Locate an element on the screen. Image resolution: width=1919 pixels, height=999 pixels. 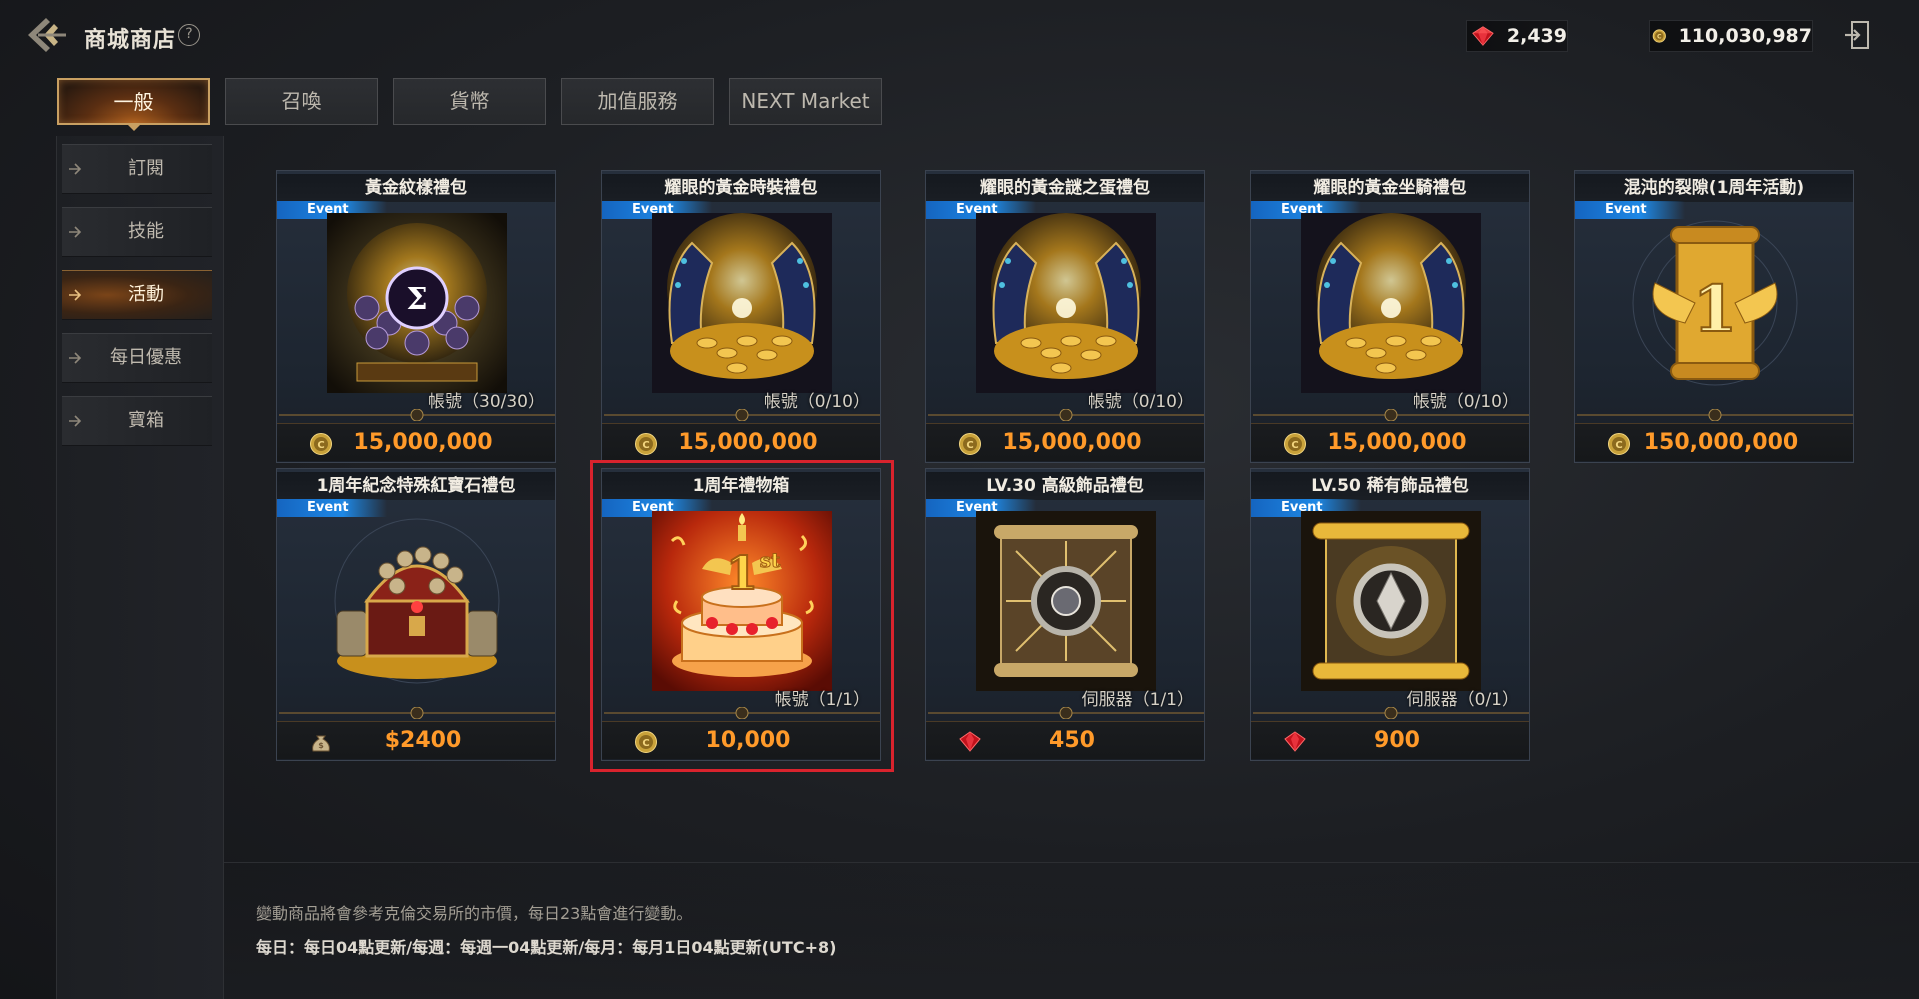
ring-scroll-gold-icon is located at coordinates (1391, 601).